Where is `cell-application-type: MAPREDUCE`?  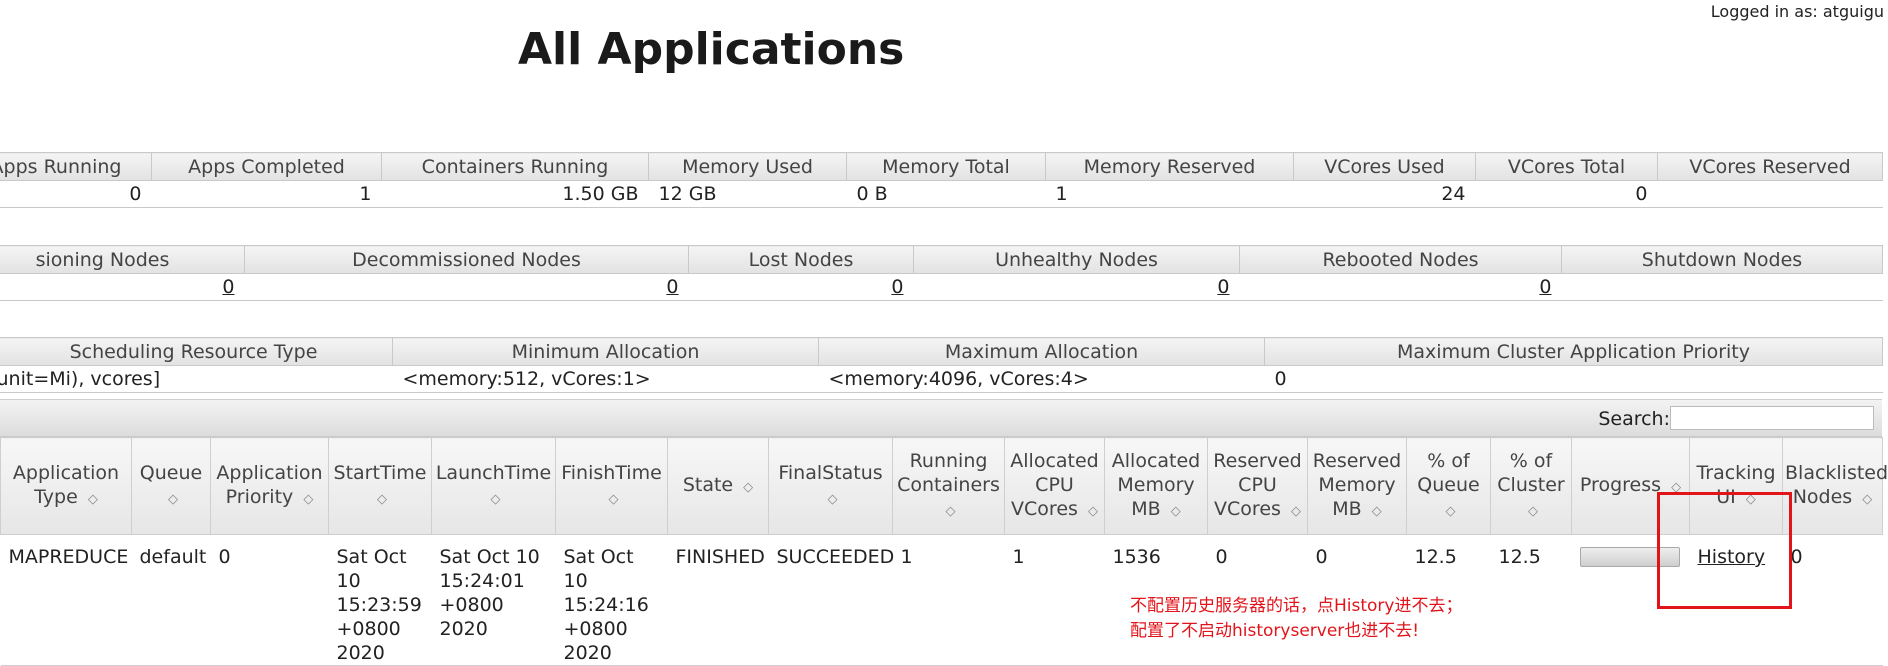
cell-application-type: MAPREDUCE is located at coordinates (66, 600).